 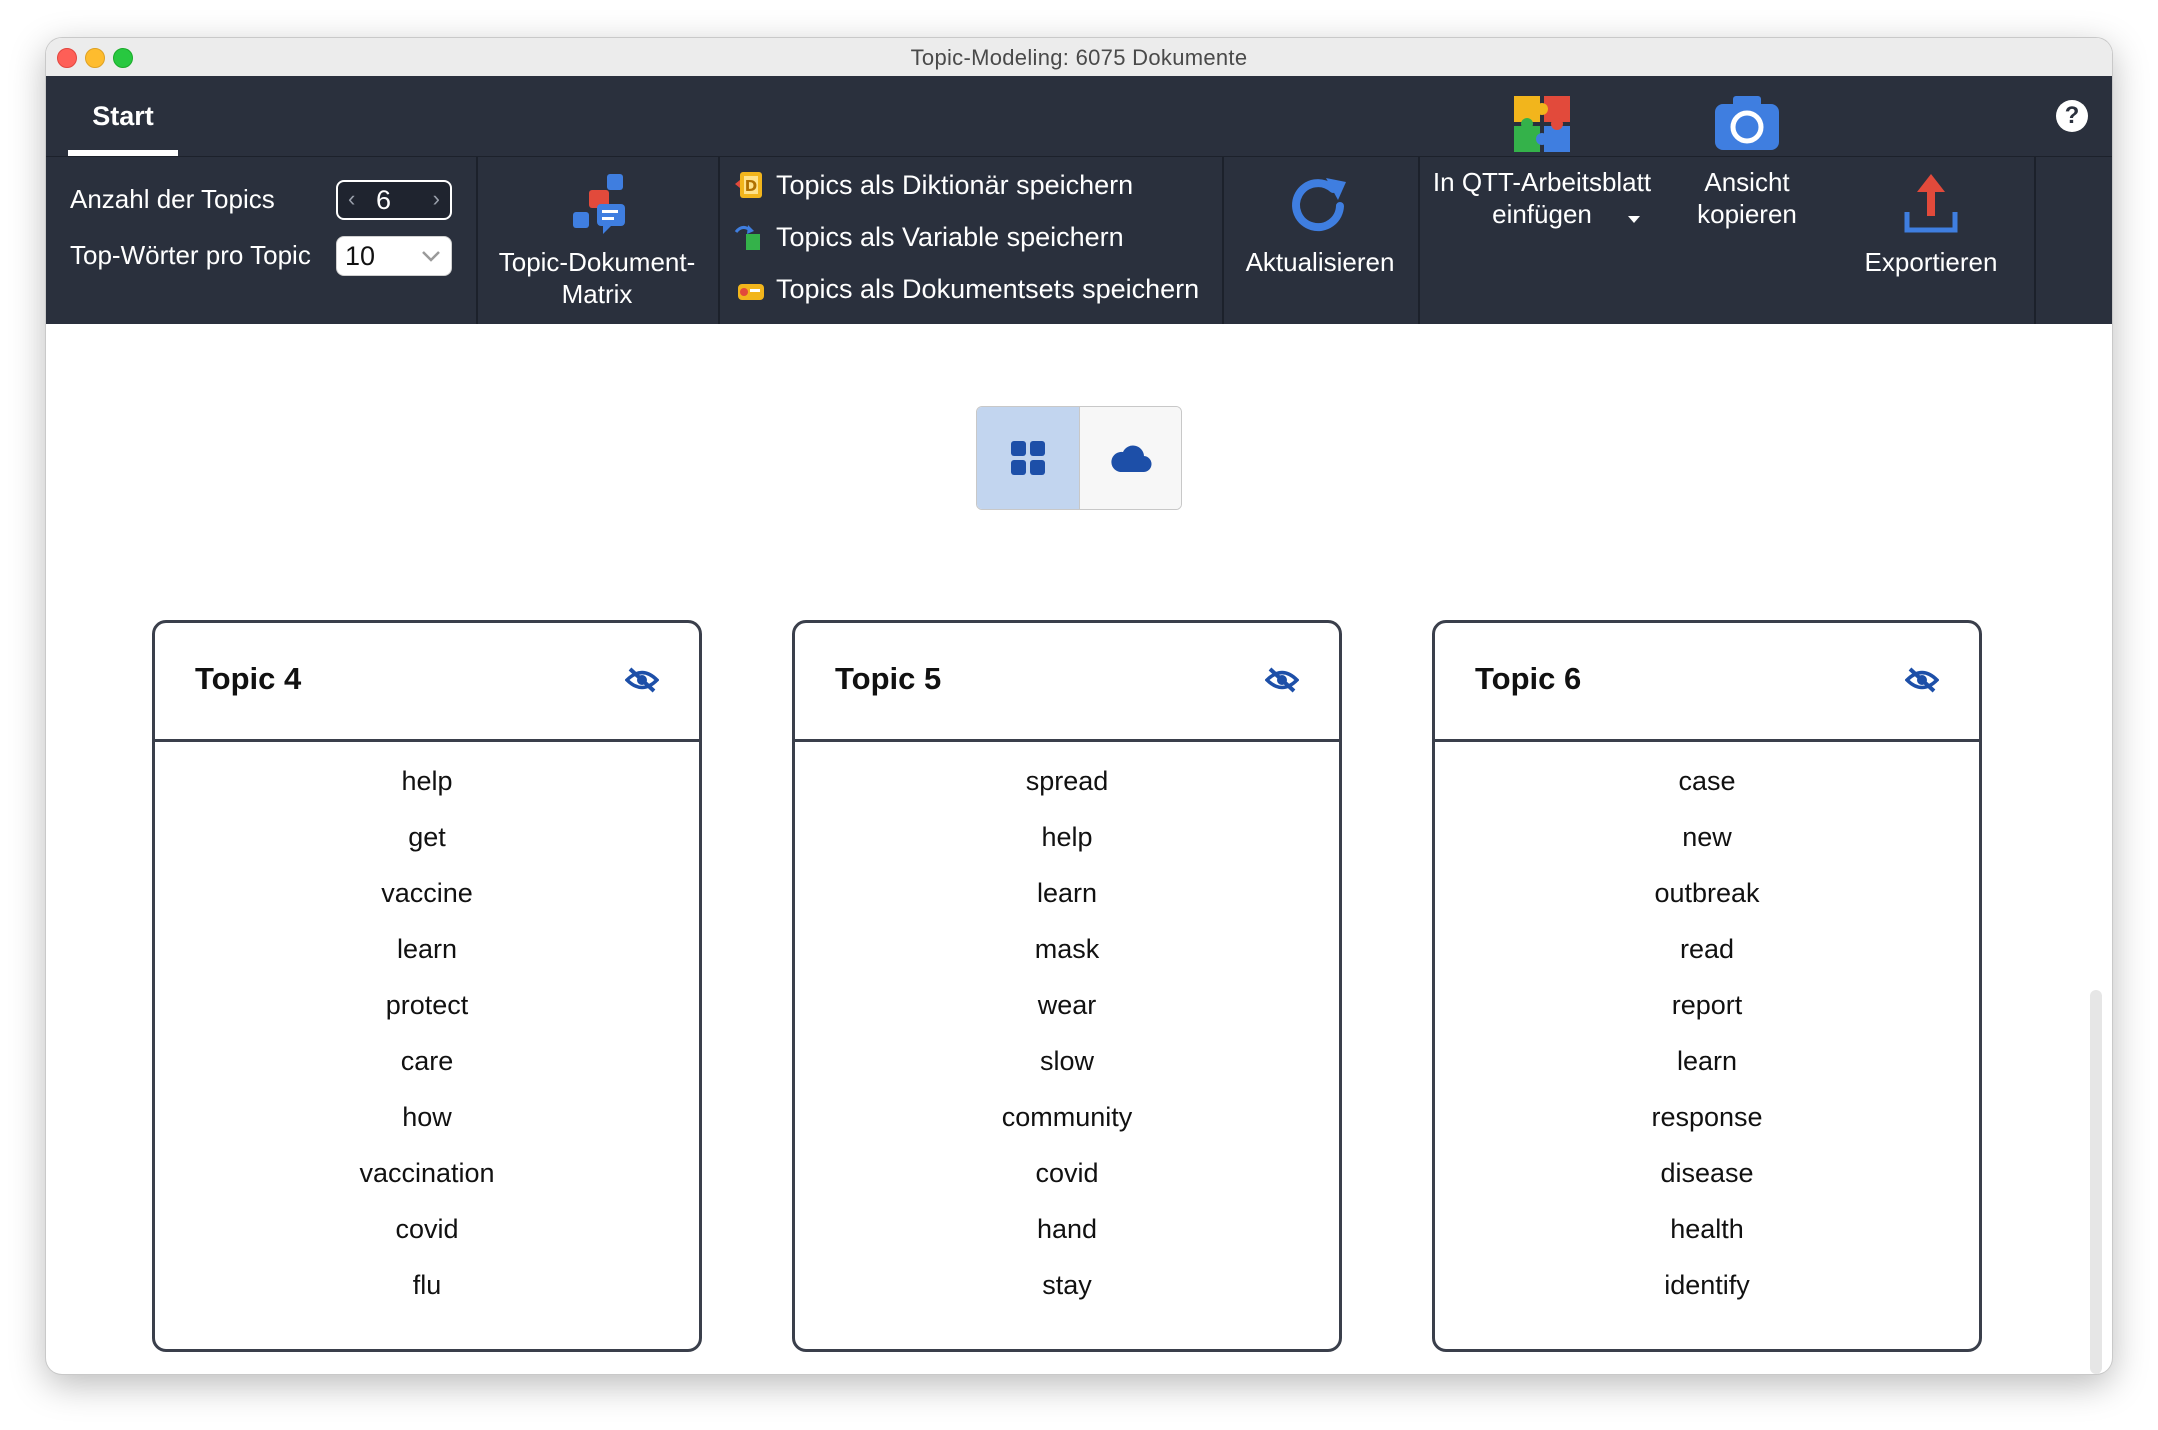 What do you see at coordinates (436, 199) in the screenshot?
I see `chevron-right-icon: ›` at bounding box center [436, 199].